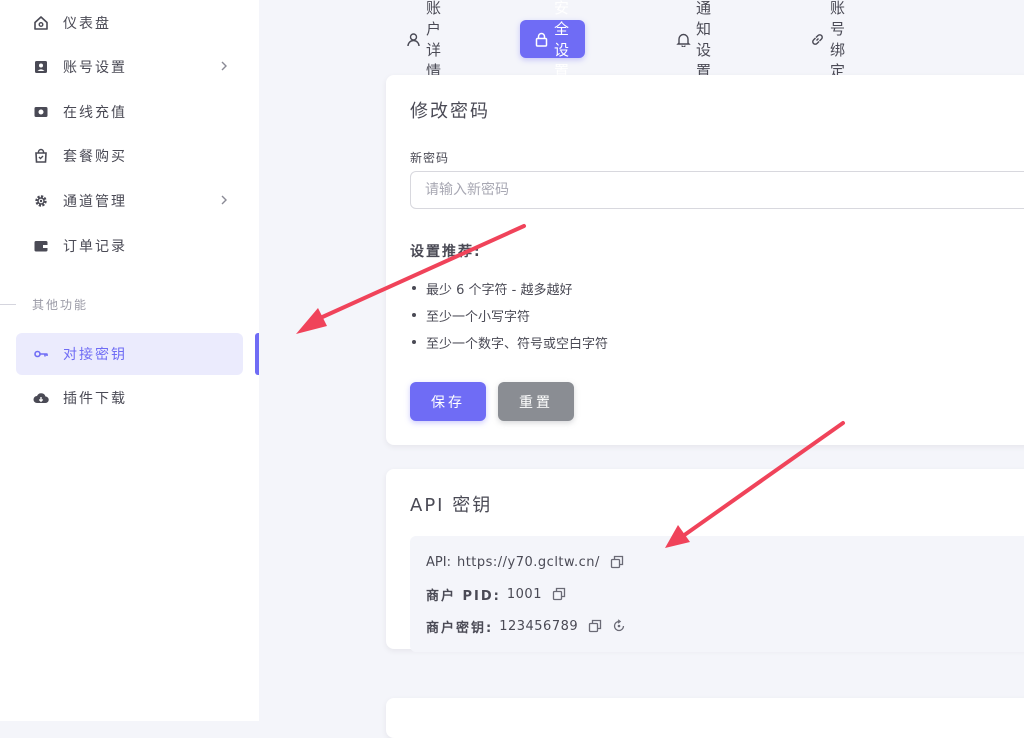 The height and width of the screenshot is (738, 1024). Describe the element at coordinates (446, 252) in the screenshot. I see `recommendations-title: 设置推荐:` at that location.